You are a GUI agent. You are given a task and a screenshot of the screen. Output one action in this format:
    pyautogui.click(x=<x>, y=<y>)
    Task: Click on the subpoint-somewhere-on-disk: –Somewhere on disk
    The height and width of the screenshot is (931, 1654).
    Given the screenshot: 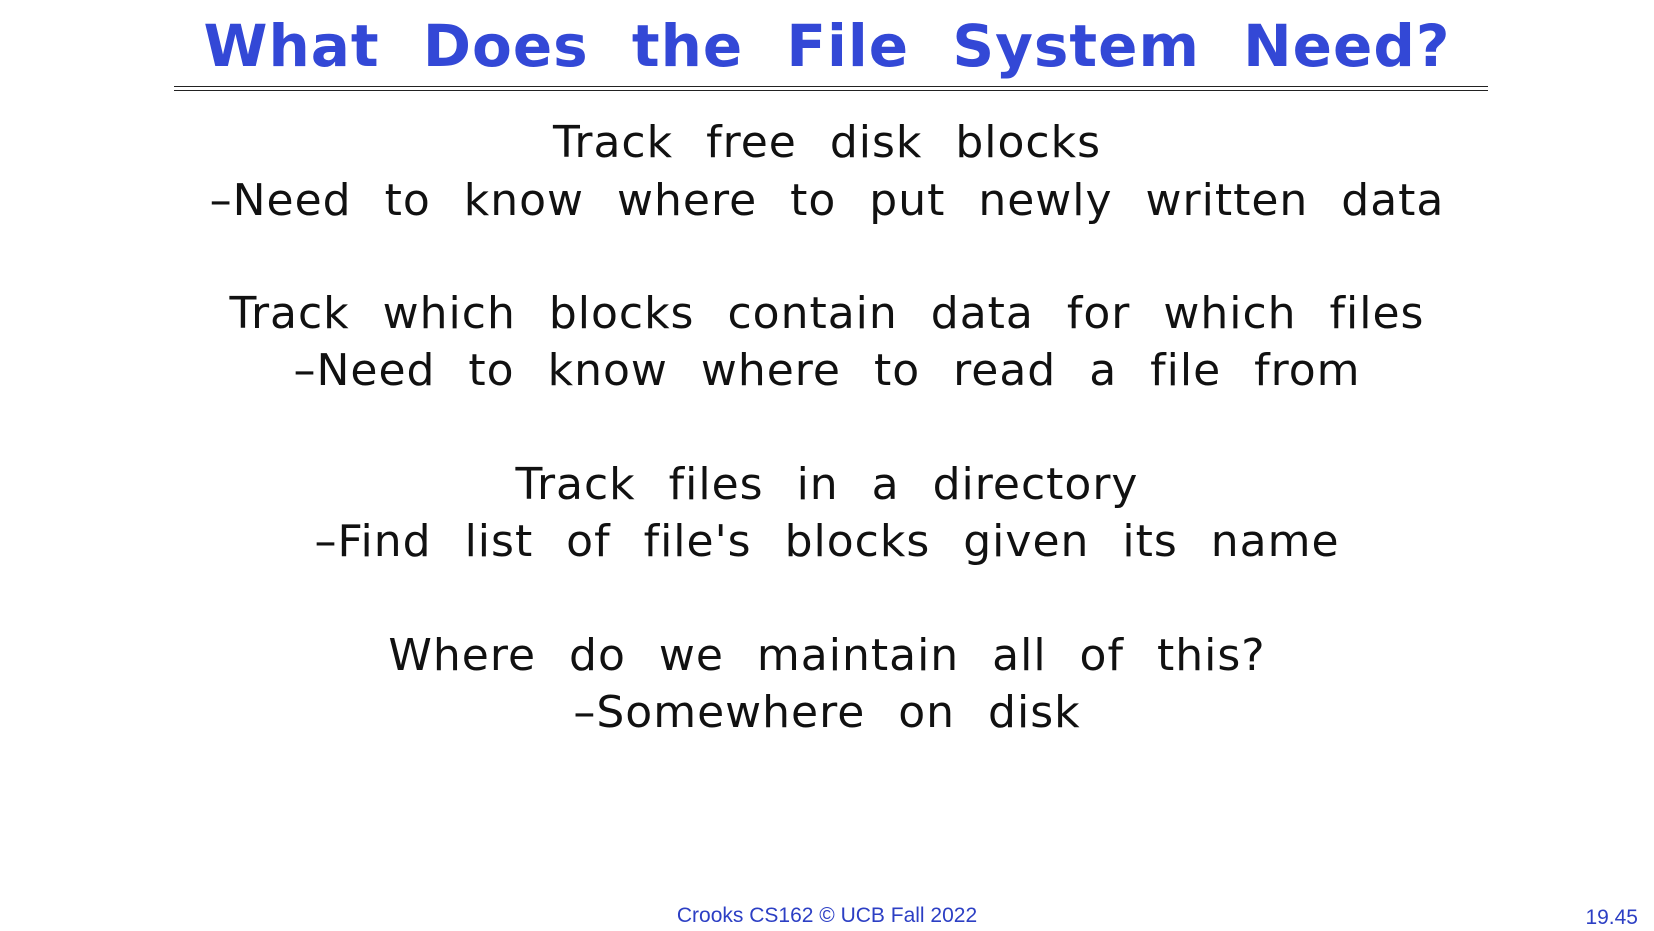 What is the action you would take?
    pyautogui.click(x=827, y=712)
    